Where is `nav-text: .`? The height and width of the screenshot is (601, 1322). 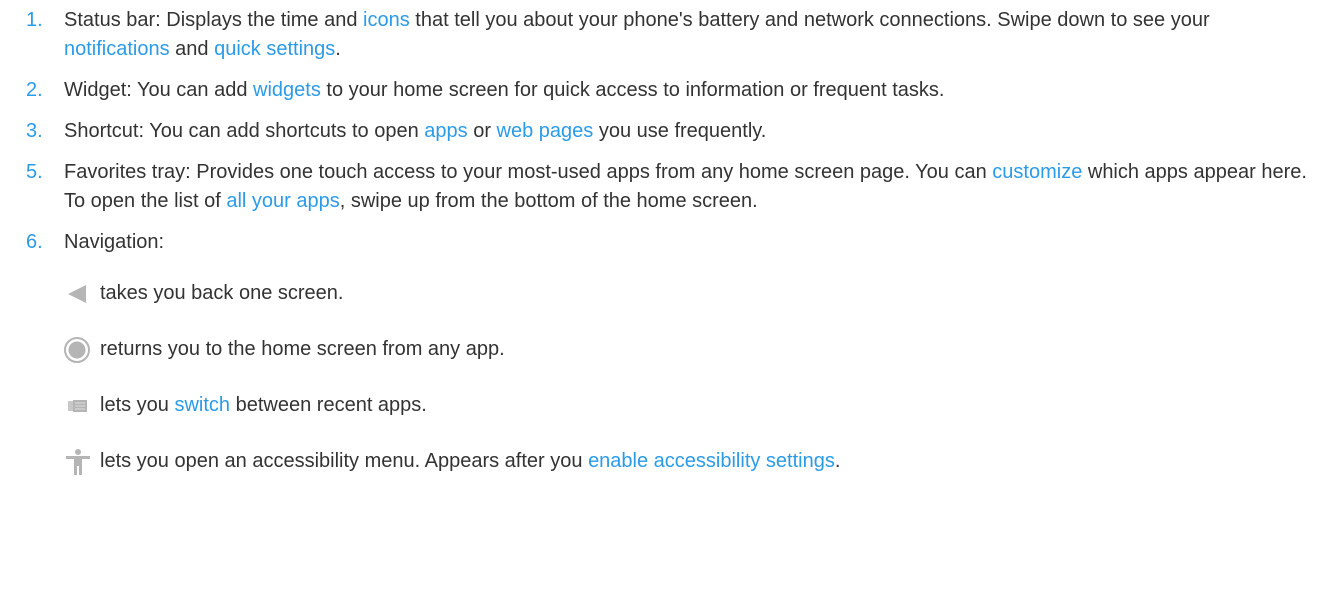
nav-text: . is located at coordinates (837, 461).